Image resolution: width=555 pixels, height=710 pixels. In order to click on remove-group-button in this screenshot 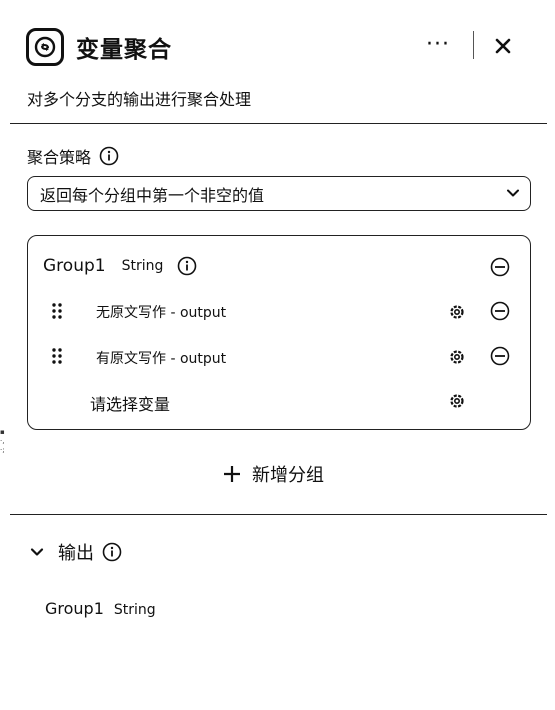, I will do `click(500, 267)`.